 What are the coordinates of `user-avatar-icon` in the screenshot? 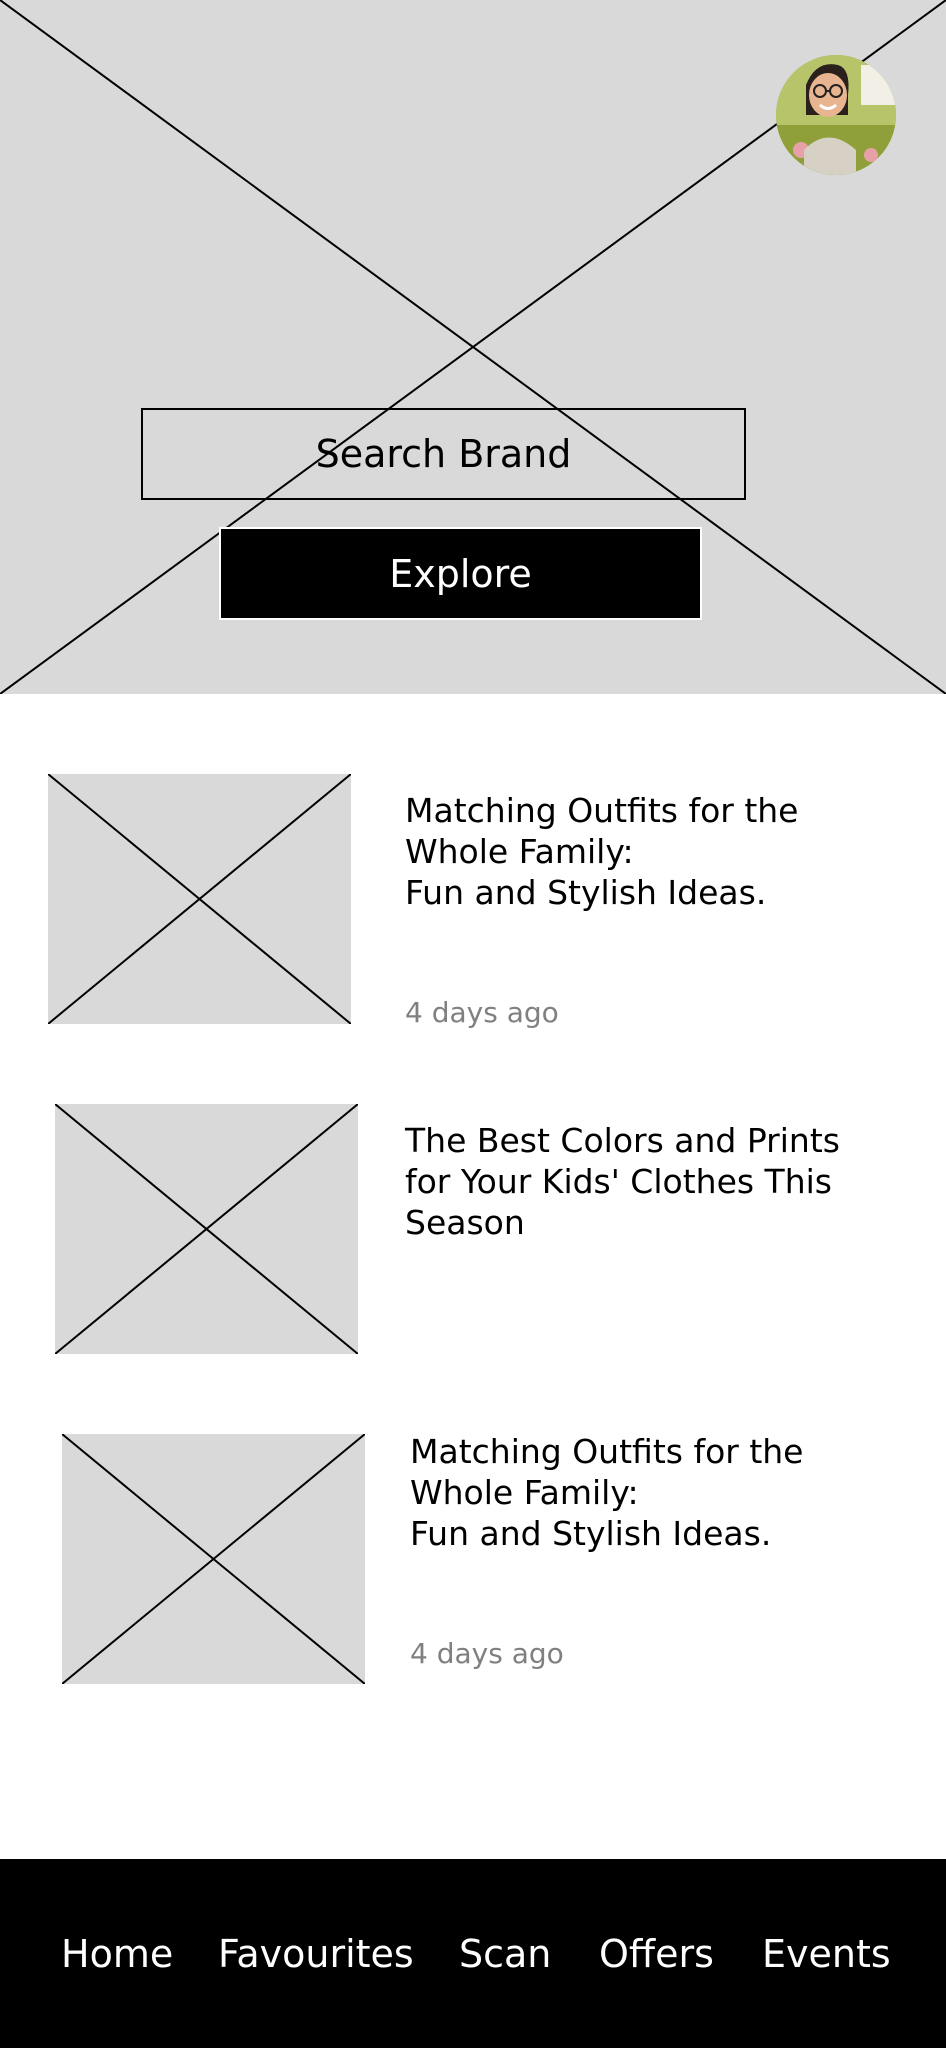 It's located at (836, 115).